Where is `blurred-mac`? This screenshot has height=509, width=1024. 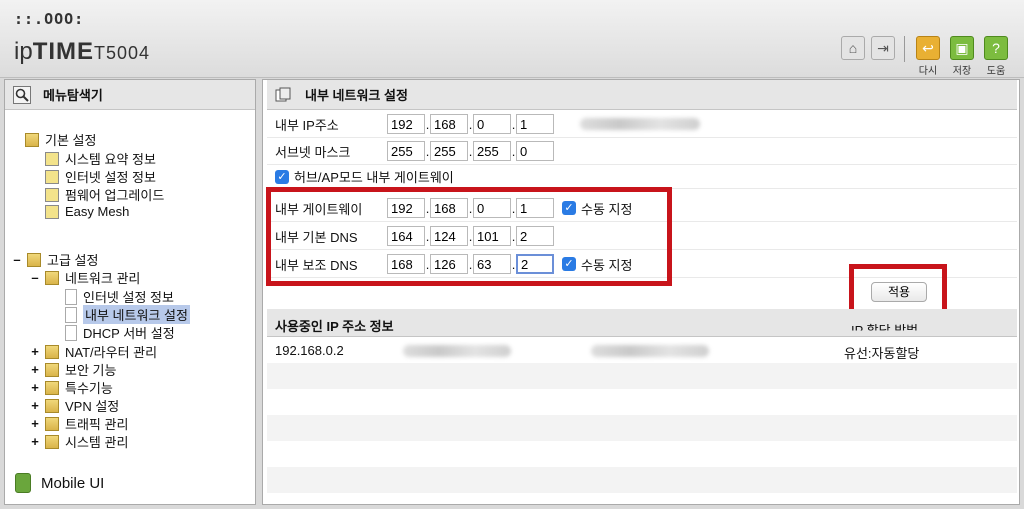
blurred-mac is located at coordinates (640, 124).